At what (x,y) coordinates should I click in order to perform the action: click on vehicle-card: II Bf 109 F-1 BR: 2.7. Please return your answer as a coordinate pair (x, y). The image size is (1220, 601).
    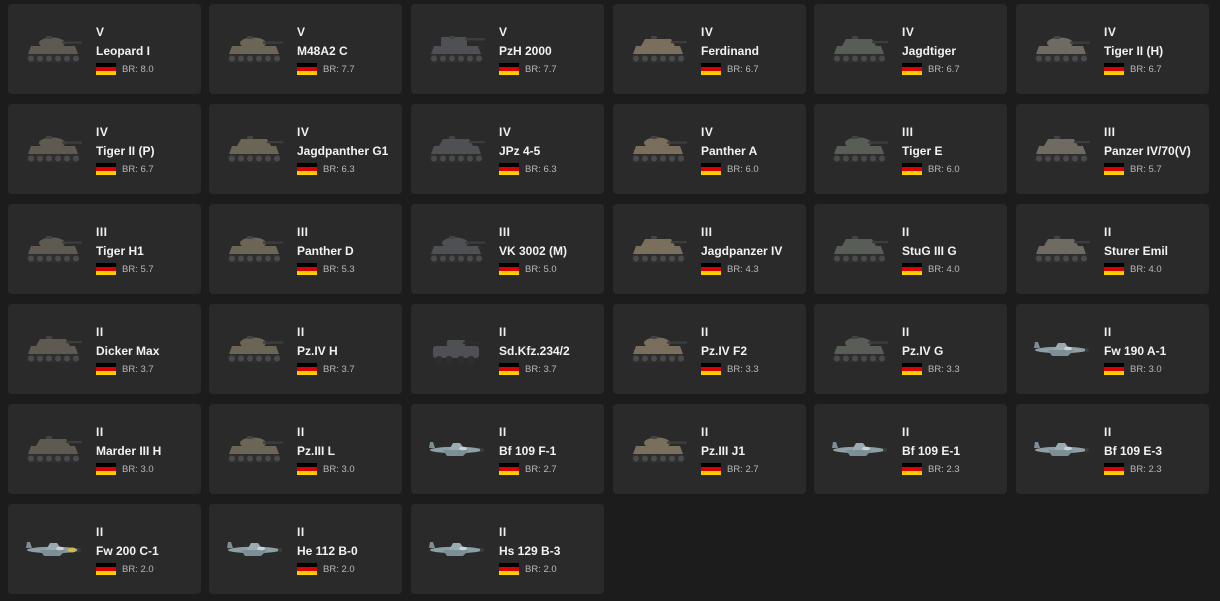
    Looking at the image, I should click on (507, 449).